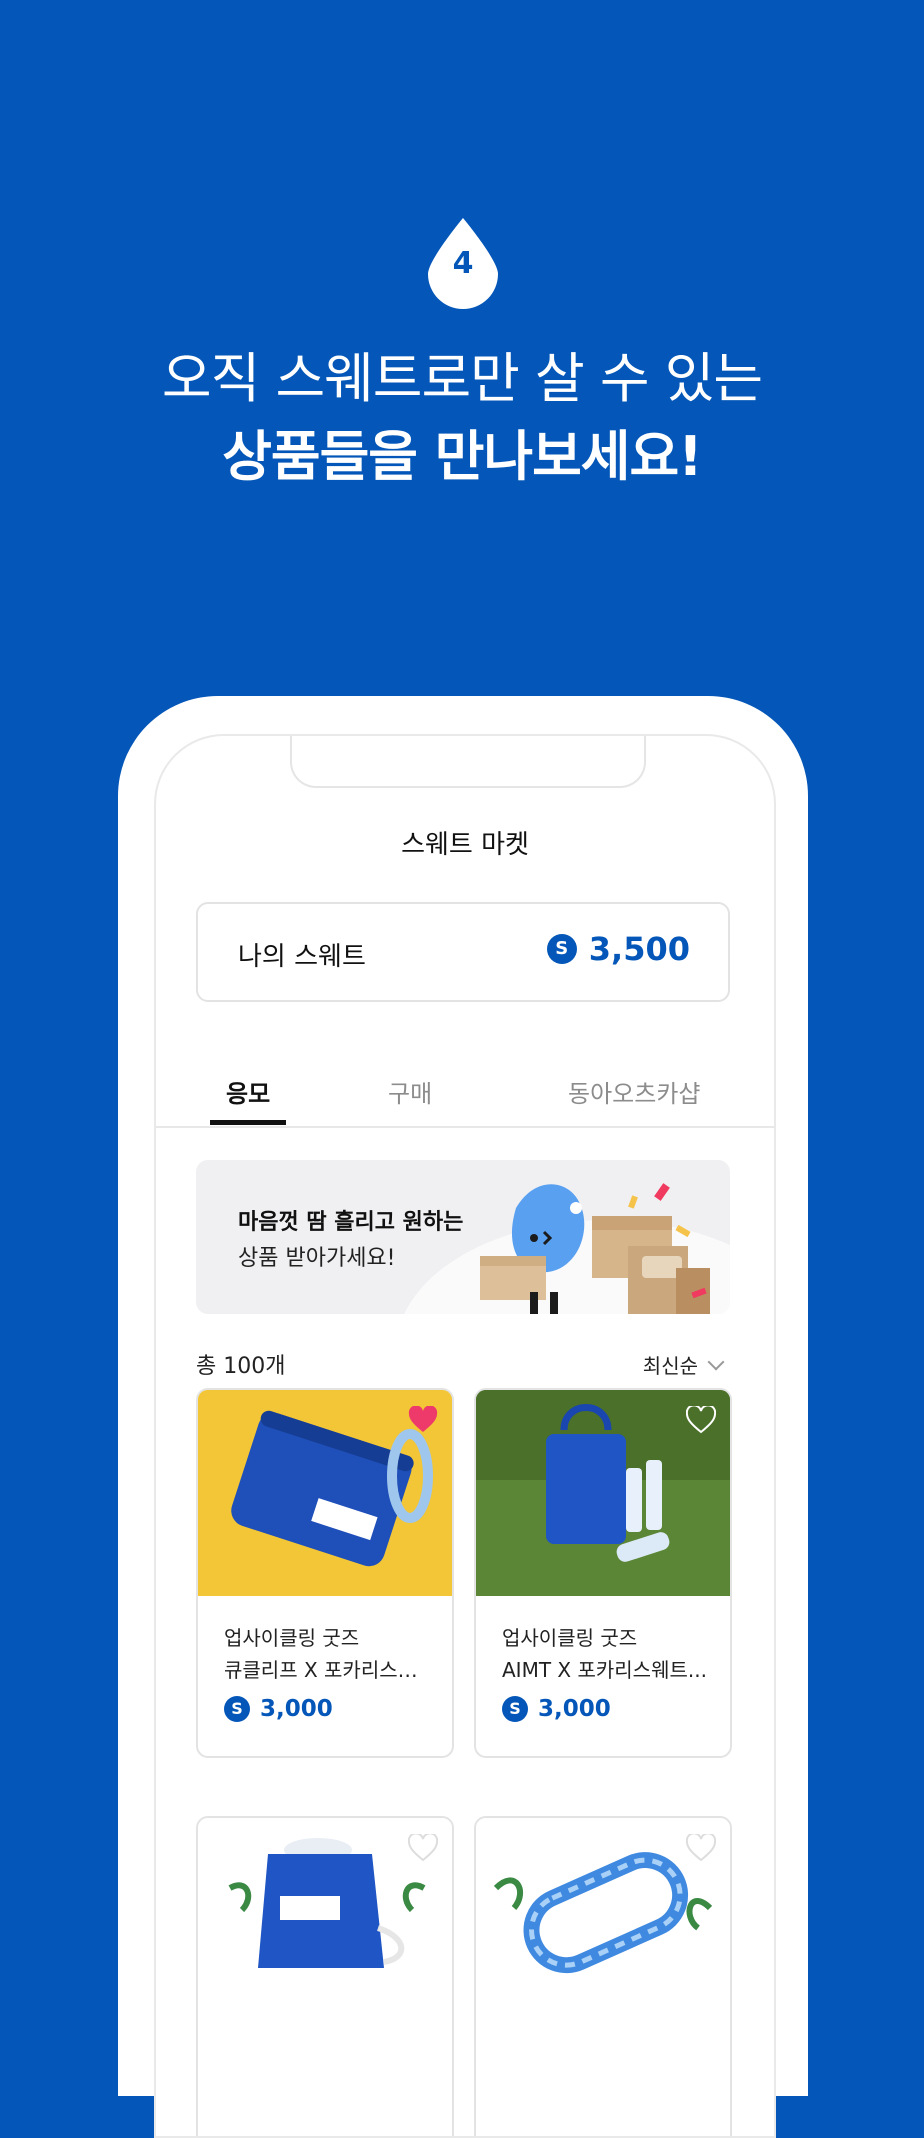 Image resolution: width=924 pixels, height=2138 pixels. I want to click on wallet-label: 나의 스웨트, so click(302, 957).